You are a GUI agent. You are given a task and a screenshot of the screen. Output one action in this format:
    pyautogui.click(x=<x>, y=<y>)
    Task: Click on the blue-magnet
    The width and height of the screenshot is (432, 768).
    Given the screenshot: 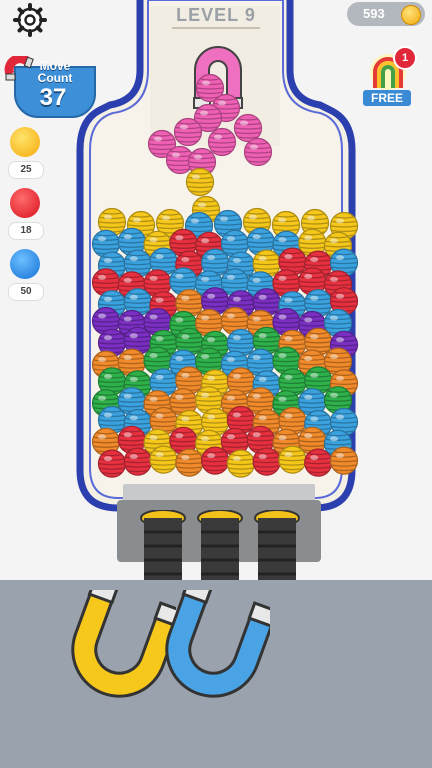 What is the action you would take?
    pyautogui.click(x=215, y=645)
    